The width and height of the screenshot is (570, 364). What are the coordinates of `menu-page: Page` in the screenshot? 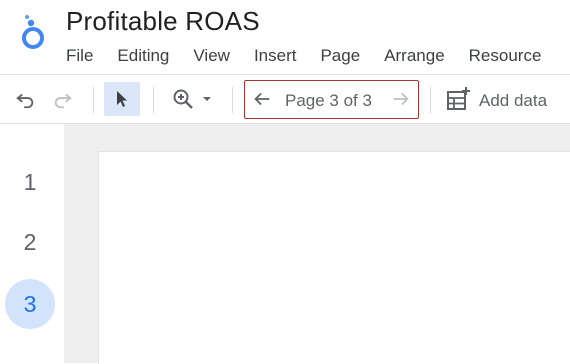 It's located at (340, 56).